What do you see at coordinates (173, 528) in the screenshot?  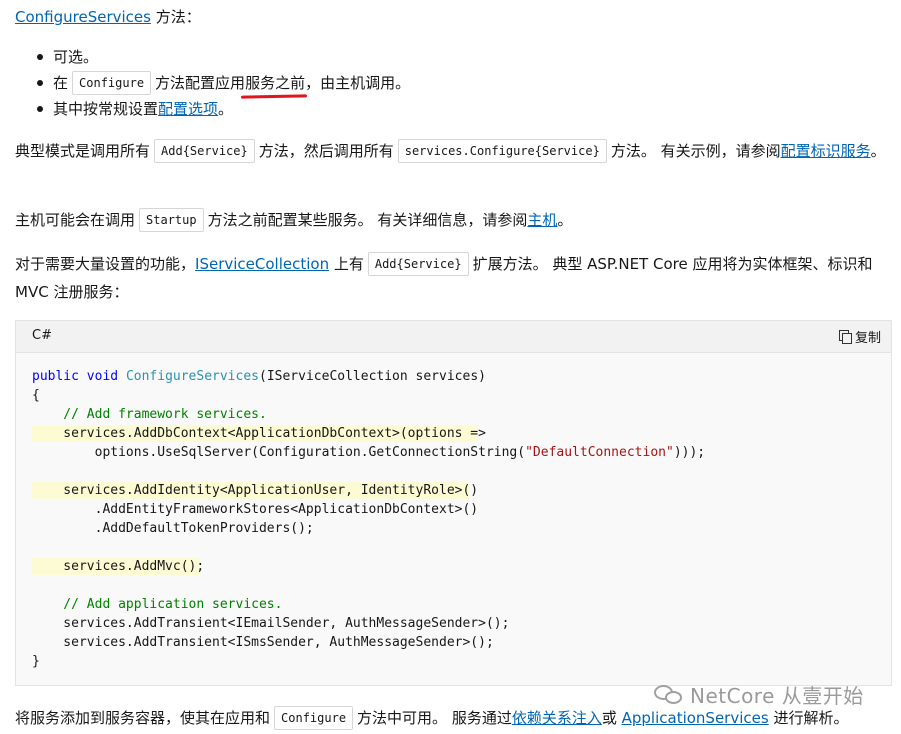 I see `code-line: .AddDefaultTokenProviders();` at bounding box center [173, 528].